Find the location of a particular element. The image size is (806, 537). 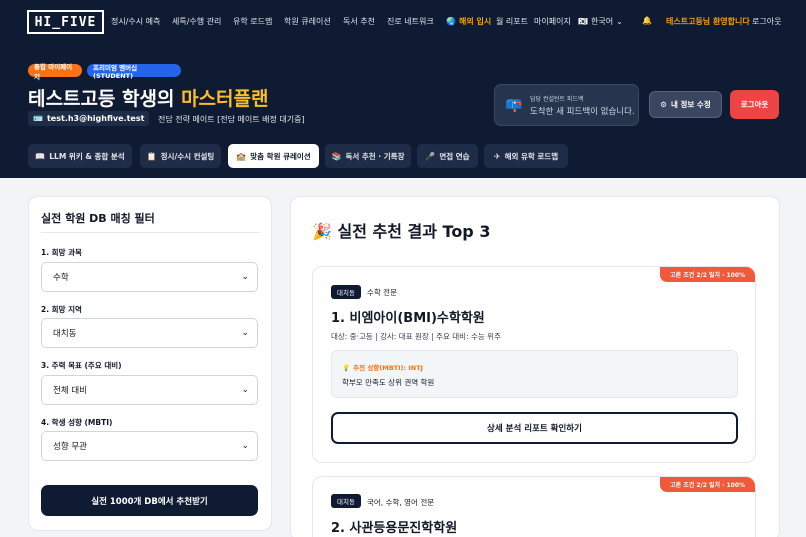

nav-item-career-network: 진로 네트워크 is located at coordinates (410, 21).